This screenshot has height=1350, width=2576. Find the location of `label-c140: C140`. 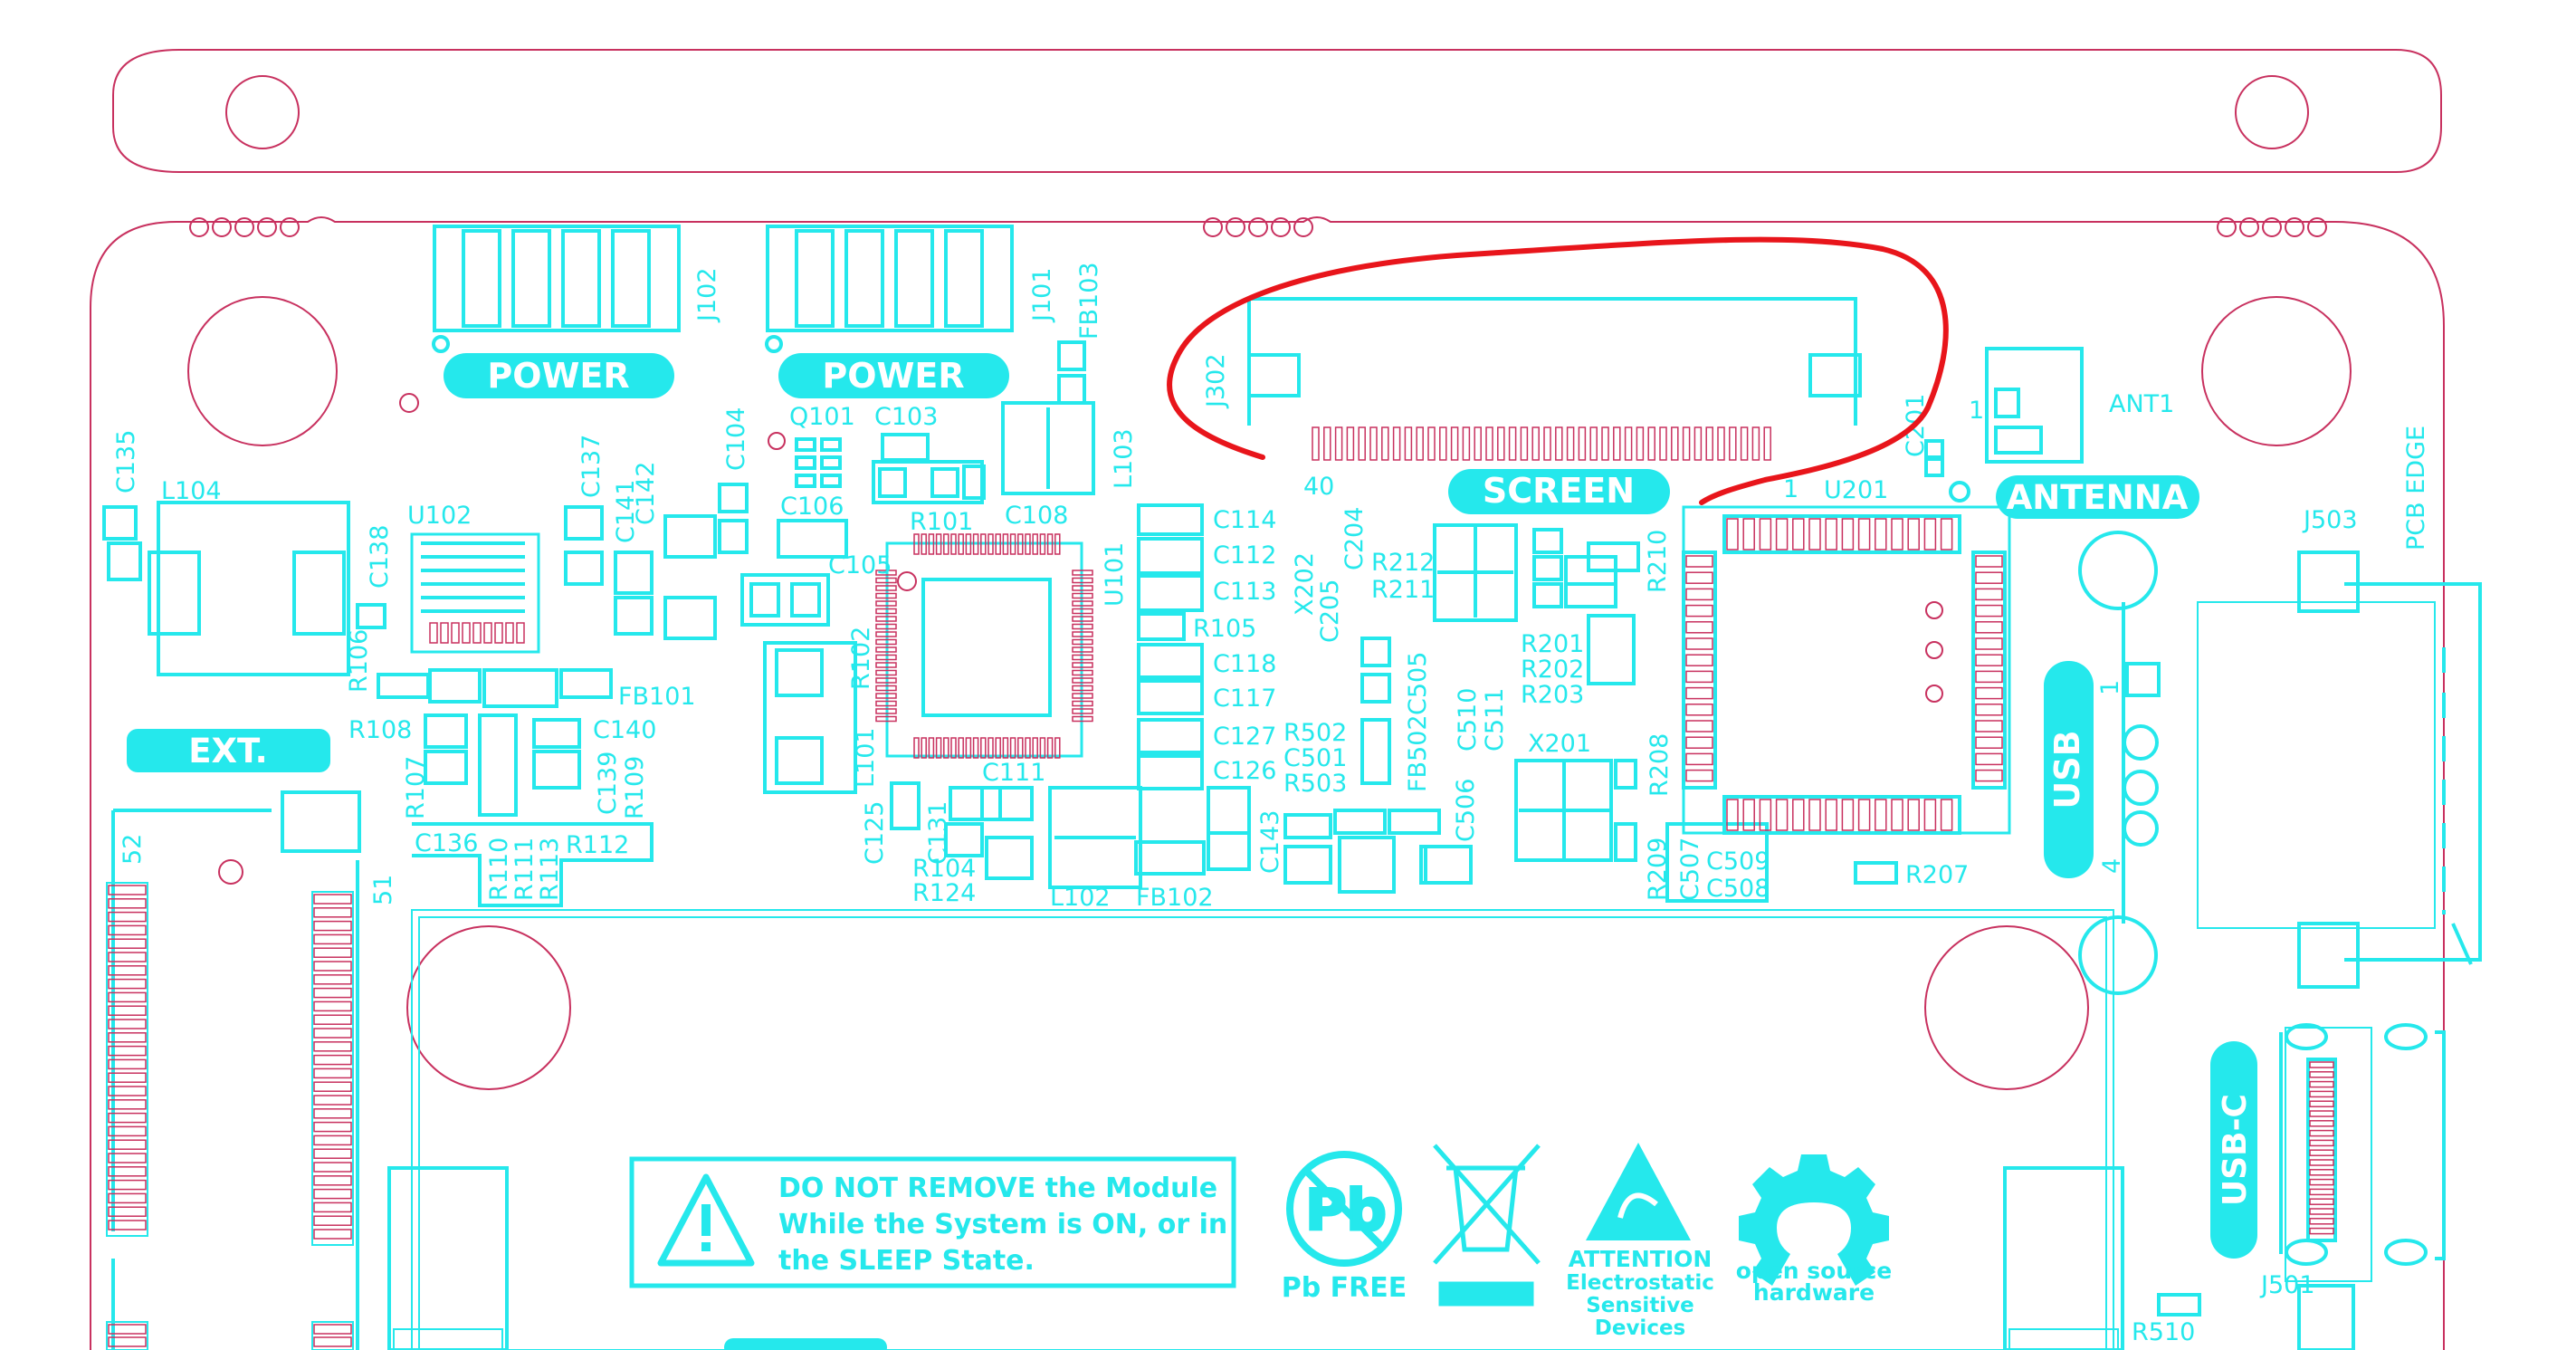

label-c140: C140 is located at coordinates (625, 730).